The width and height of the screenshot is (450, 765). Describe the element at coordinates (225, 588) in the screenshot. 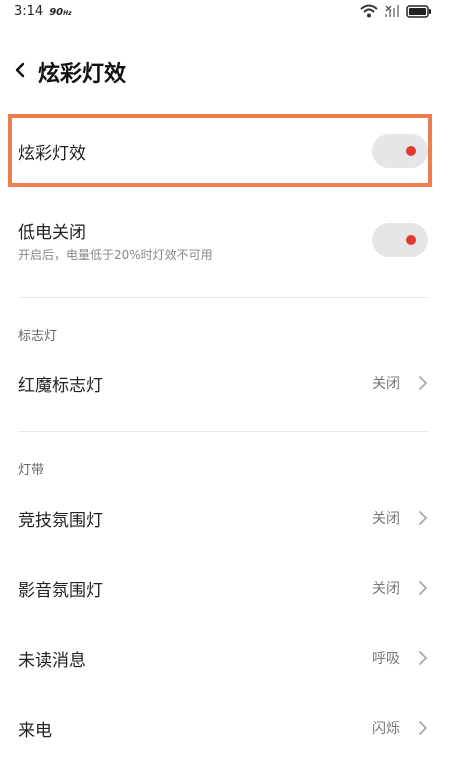

I see `list-item-media-ambient: 影音氛围灯 关闭` at that location.